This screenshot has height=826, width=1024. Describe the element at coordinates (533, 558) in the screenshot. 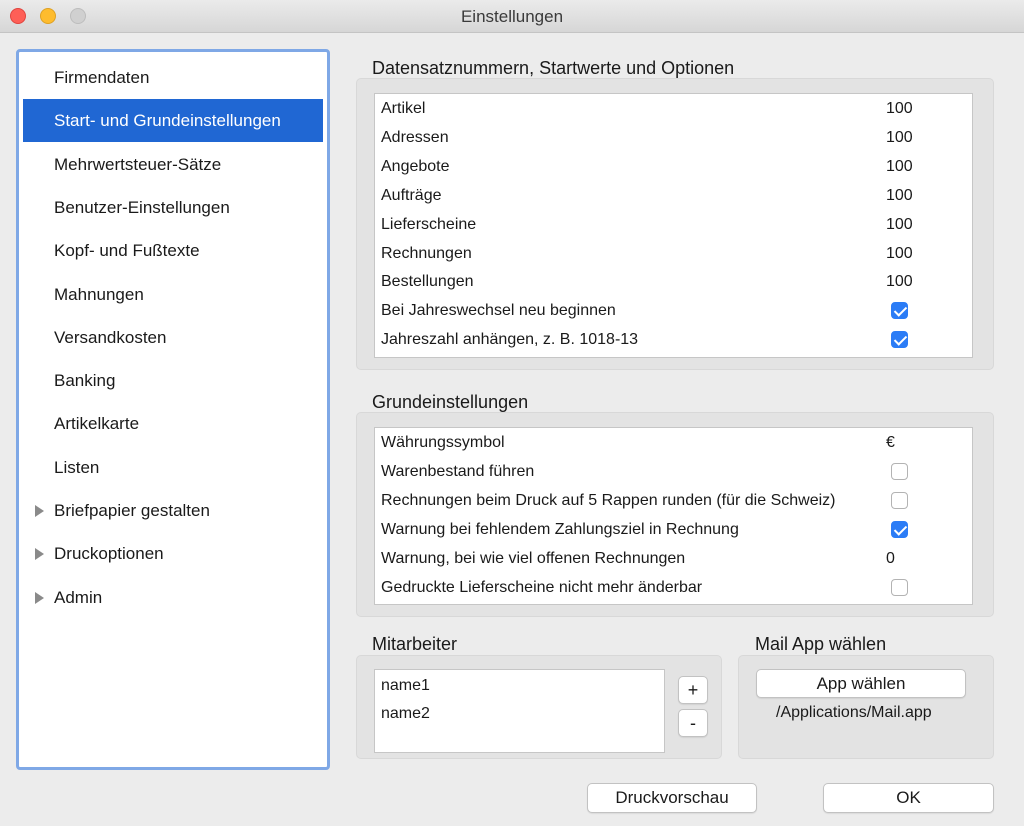

I see `settings-row-label: Warnung, bei wie viel offenen Rechnungen` at that location.